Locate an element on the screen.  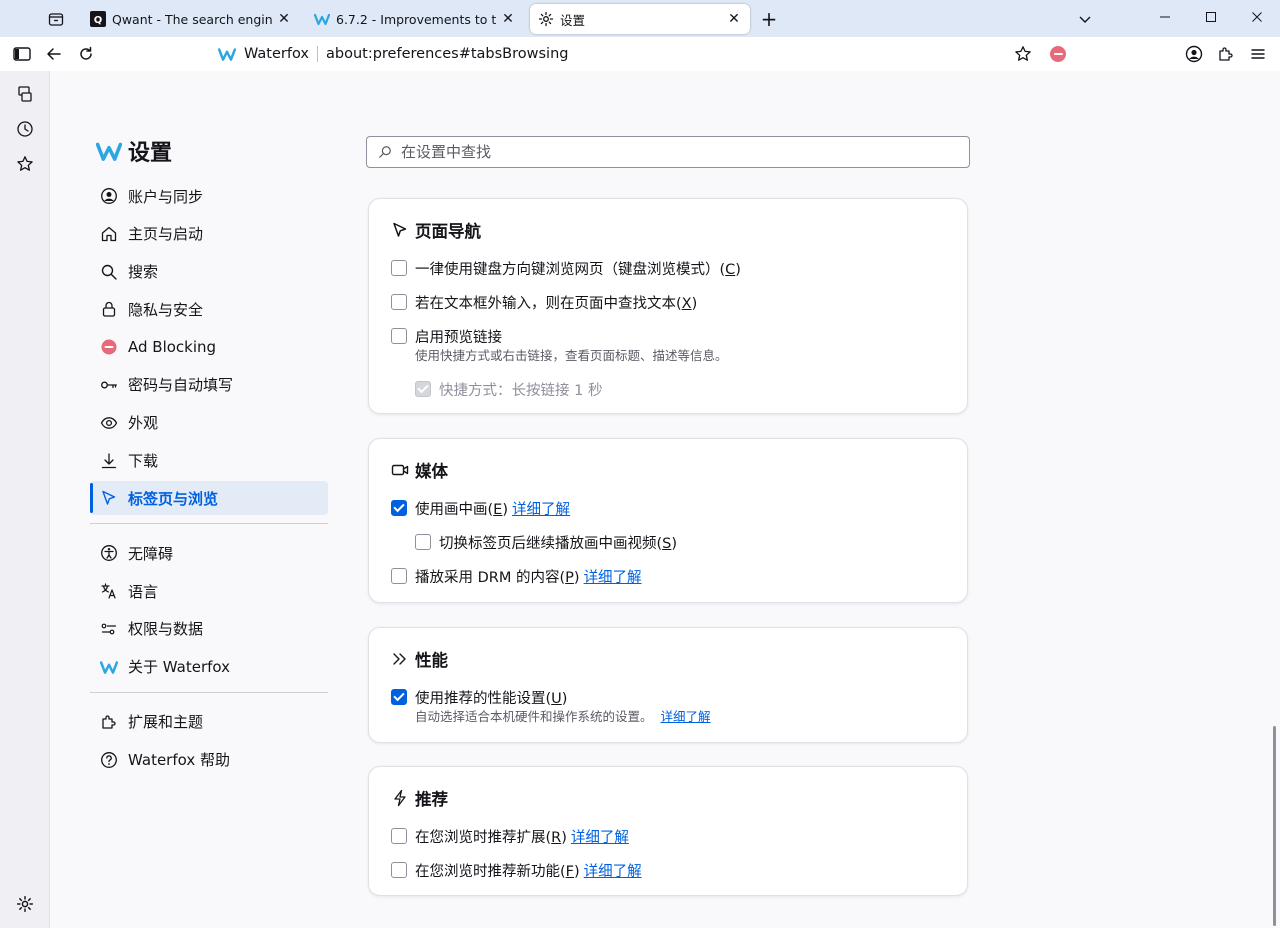
permissions-icon is located at coordinates (109, 629).